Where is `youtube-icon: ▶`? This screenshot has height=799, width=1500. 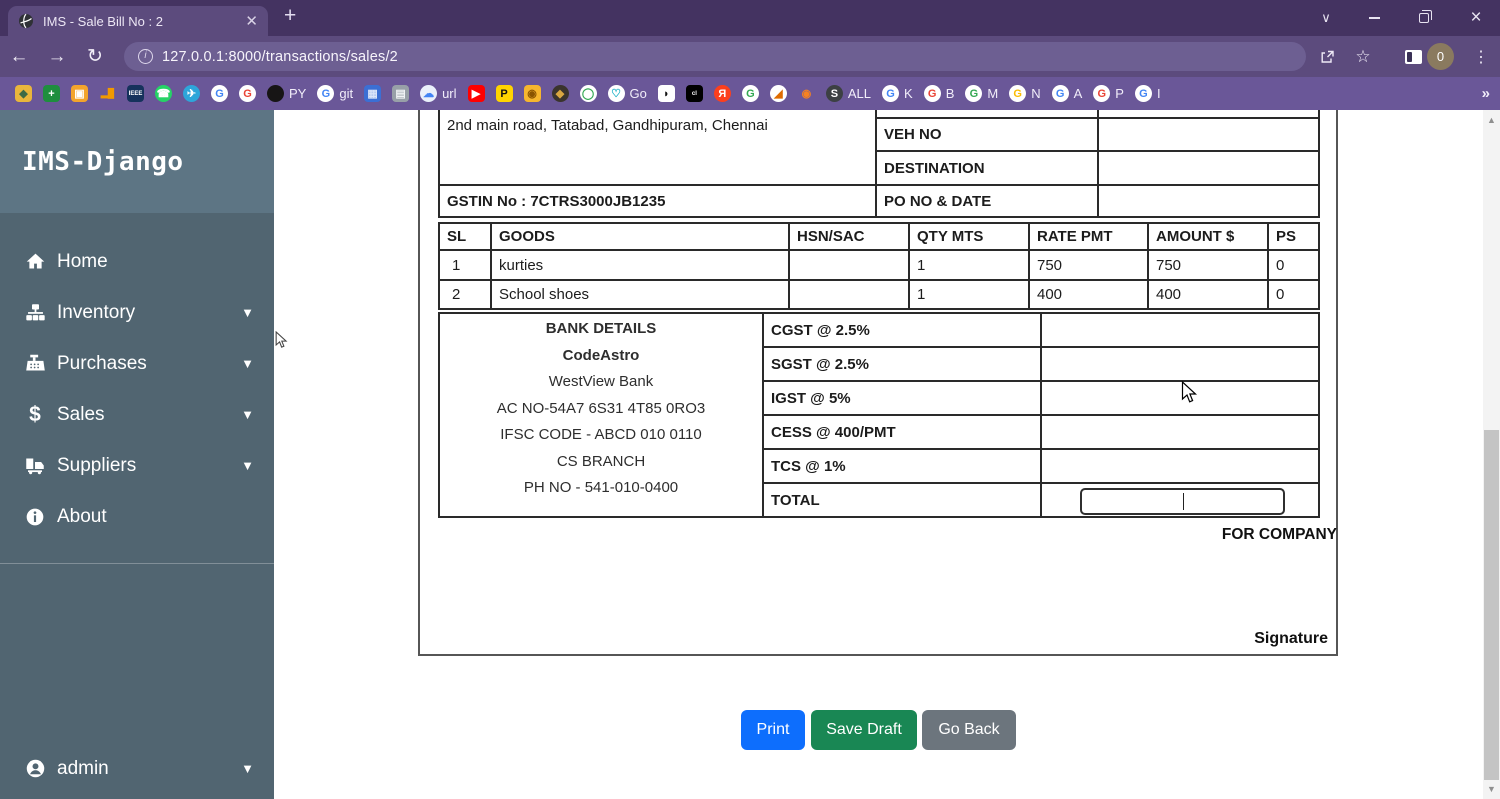
youtube-icon: ▶ is located at coordinates (476, 93).